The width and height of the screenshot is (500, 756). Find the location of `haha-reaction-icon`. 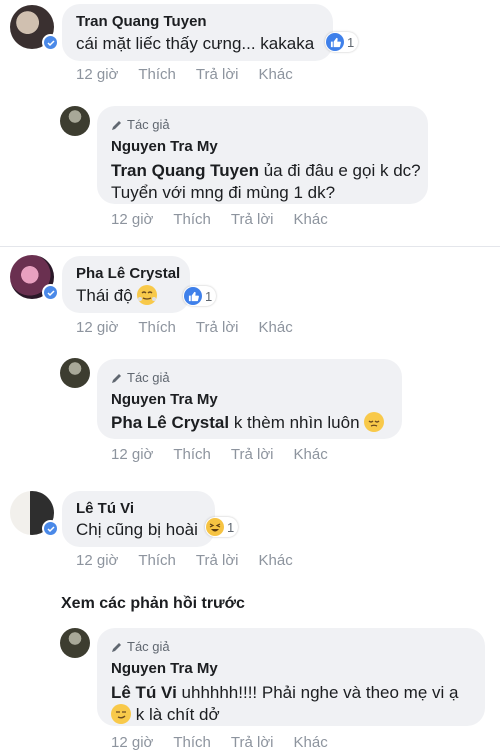

haha-reaction-icon is located at coordinates (215, 527).